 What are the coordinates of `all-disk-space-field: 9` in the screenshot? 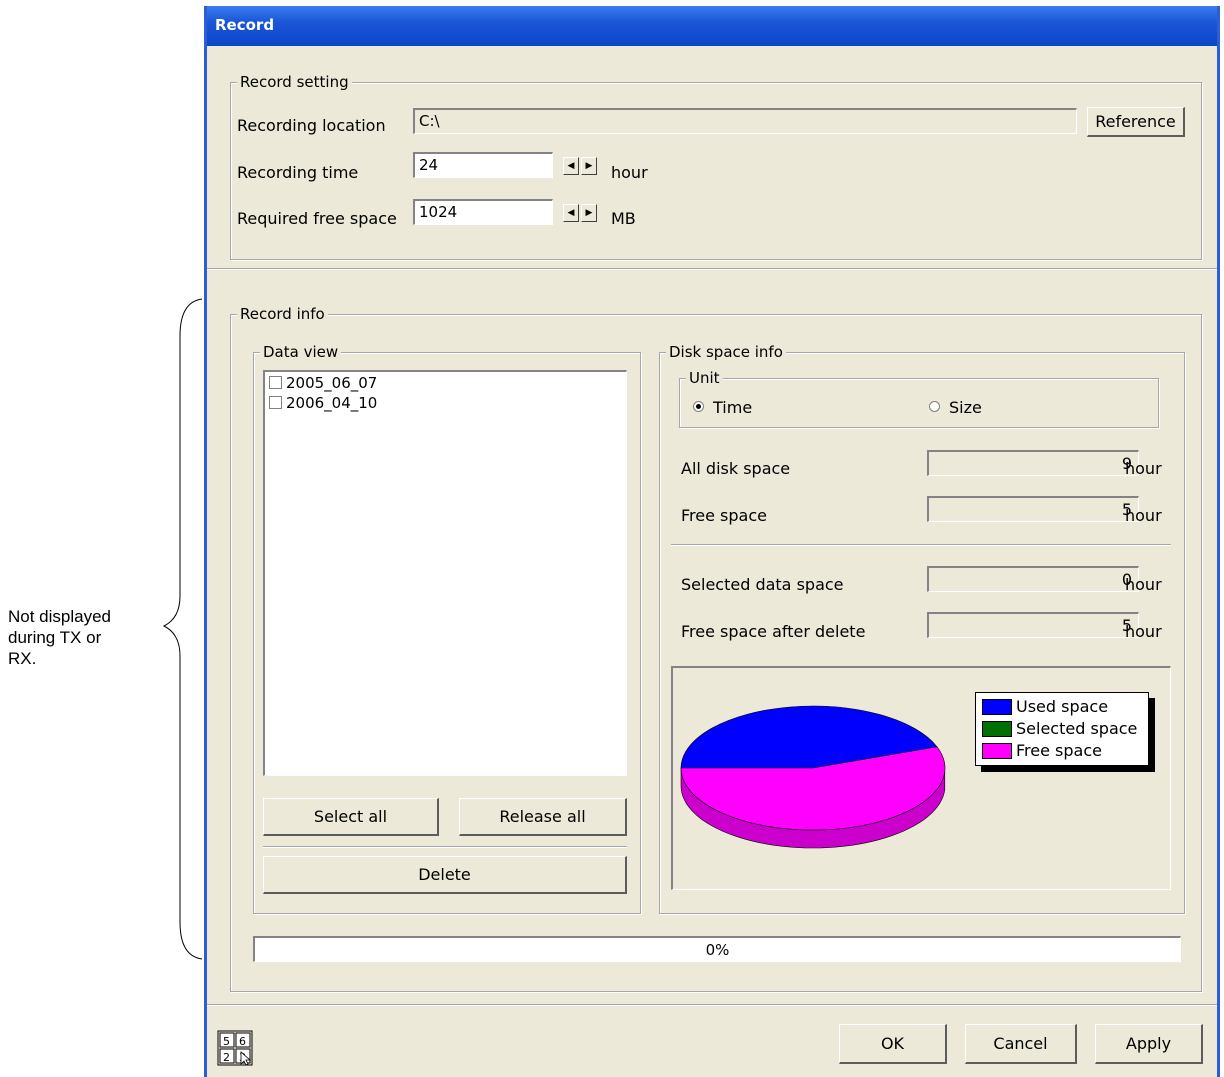 It's located at (1033, 463).